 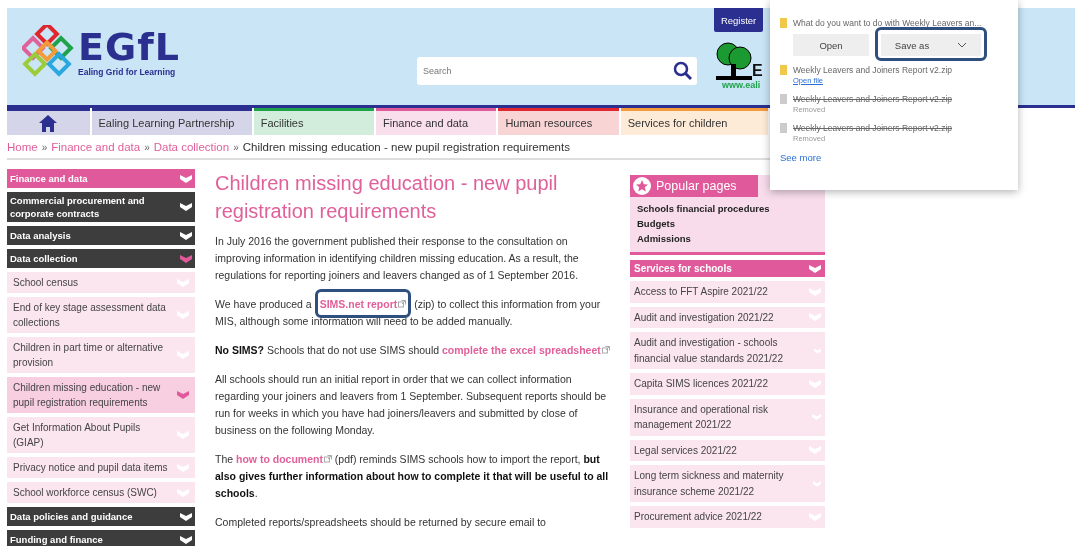 I want to click on logo-wordmark: EGfL, so click(x=129, y=47).